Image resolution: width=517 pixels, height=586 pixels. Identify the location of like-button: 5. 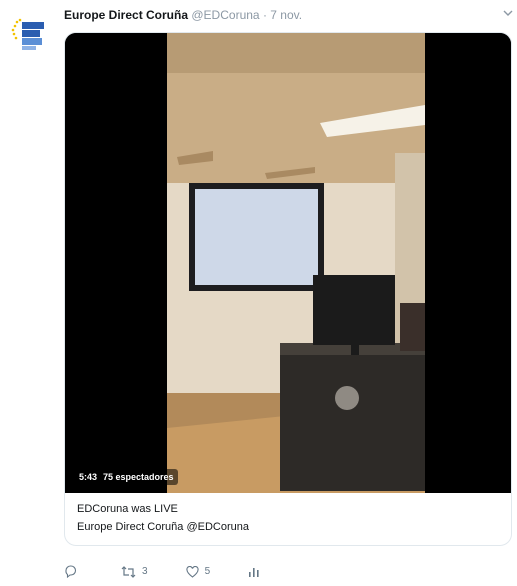
(198, 571).